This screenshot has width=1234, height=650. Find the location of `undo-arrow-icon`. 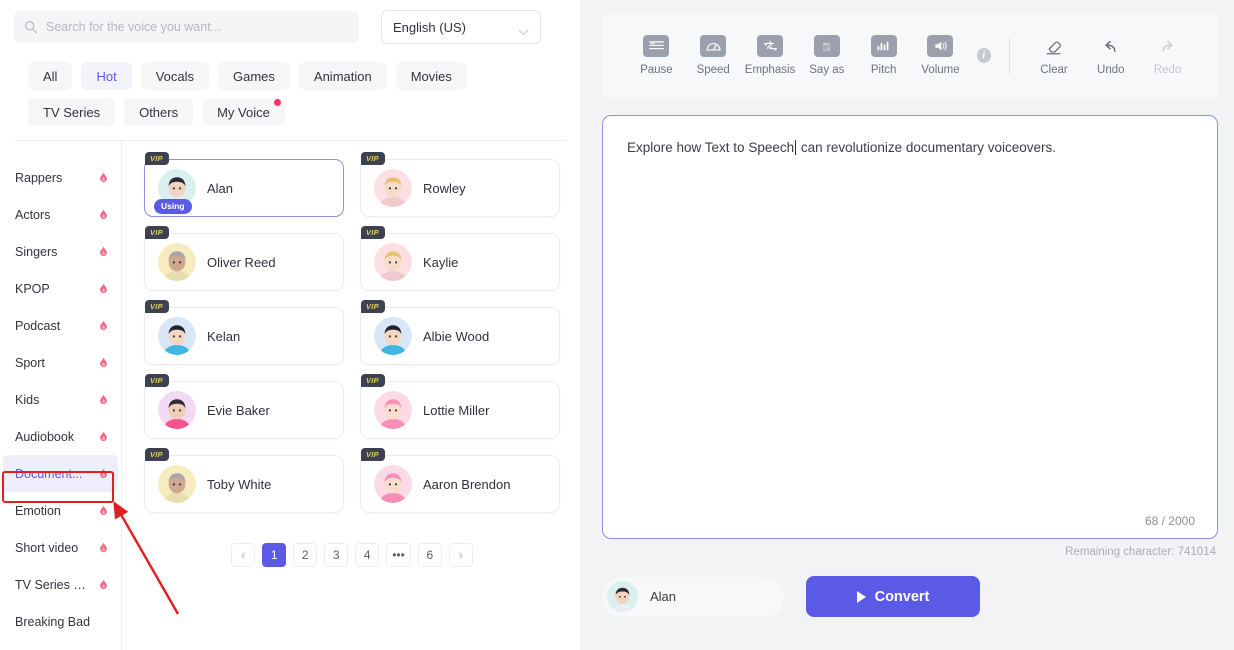

undo-arrow-icon is located at coordinates (1111, 46).